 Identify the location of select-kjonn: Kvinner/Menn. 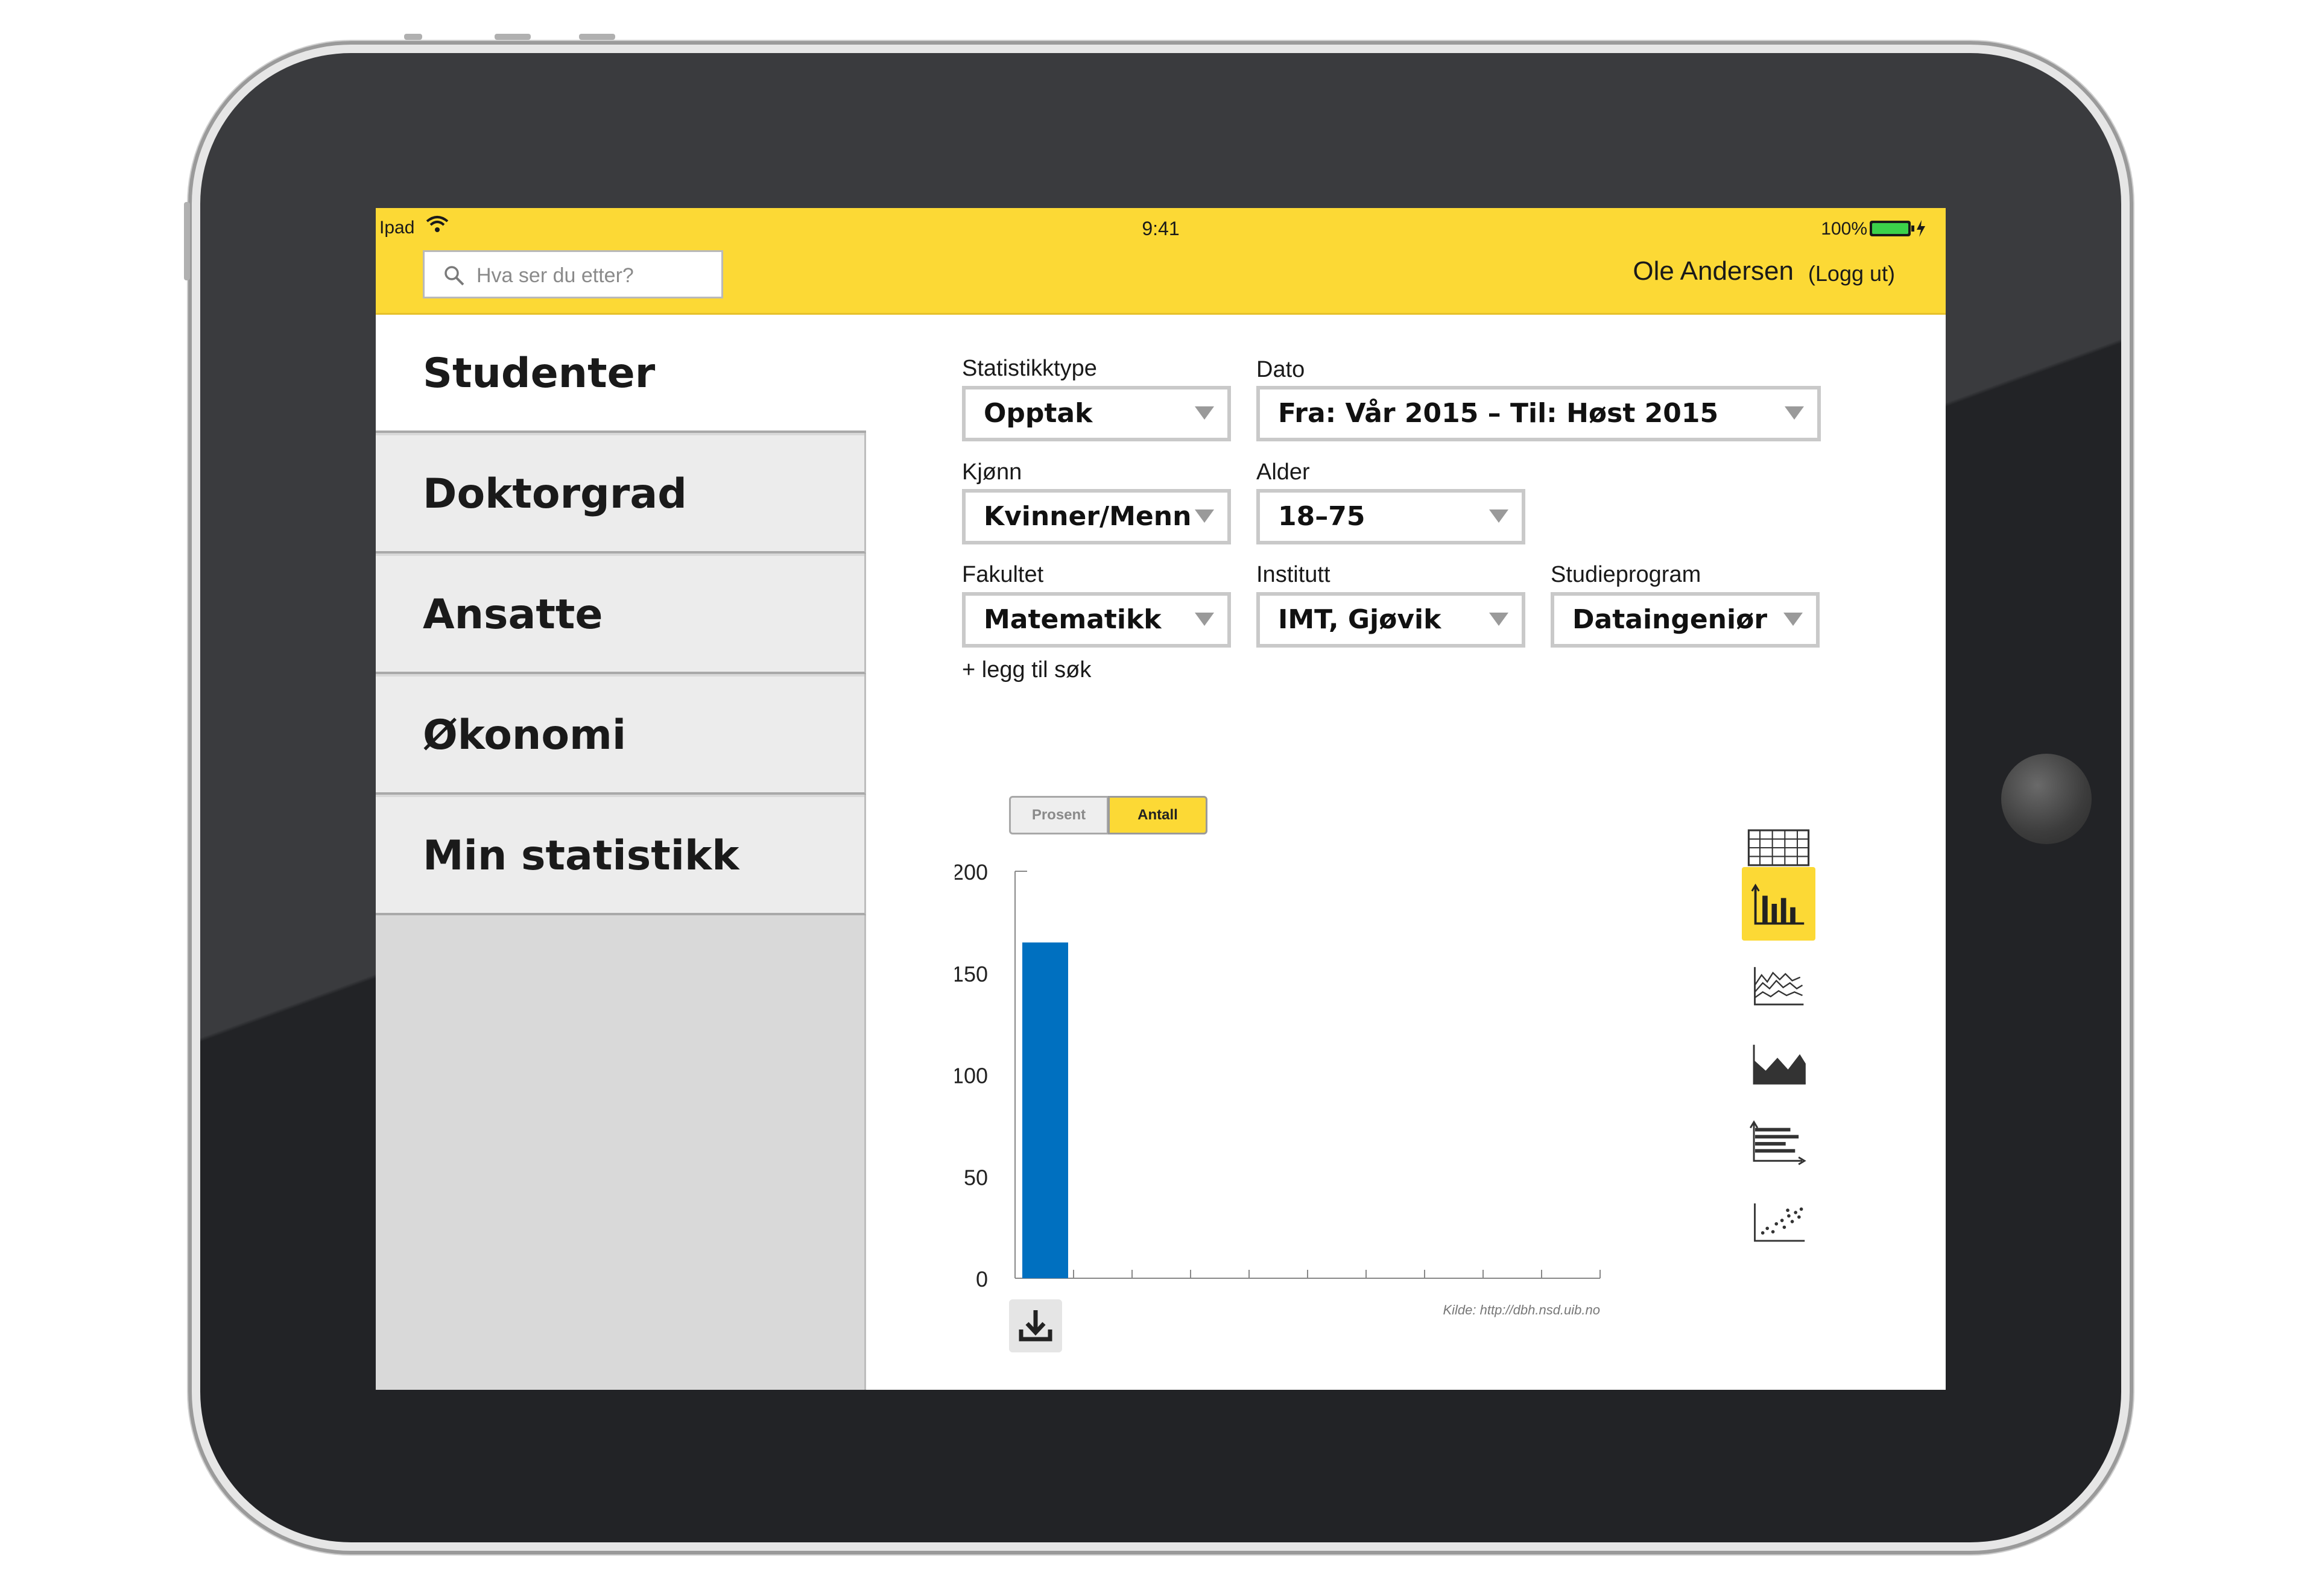
(1096, 516).